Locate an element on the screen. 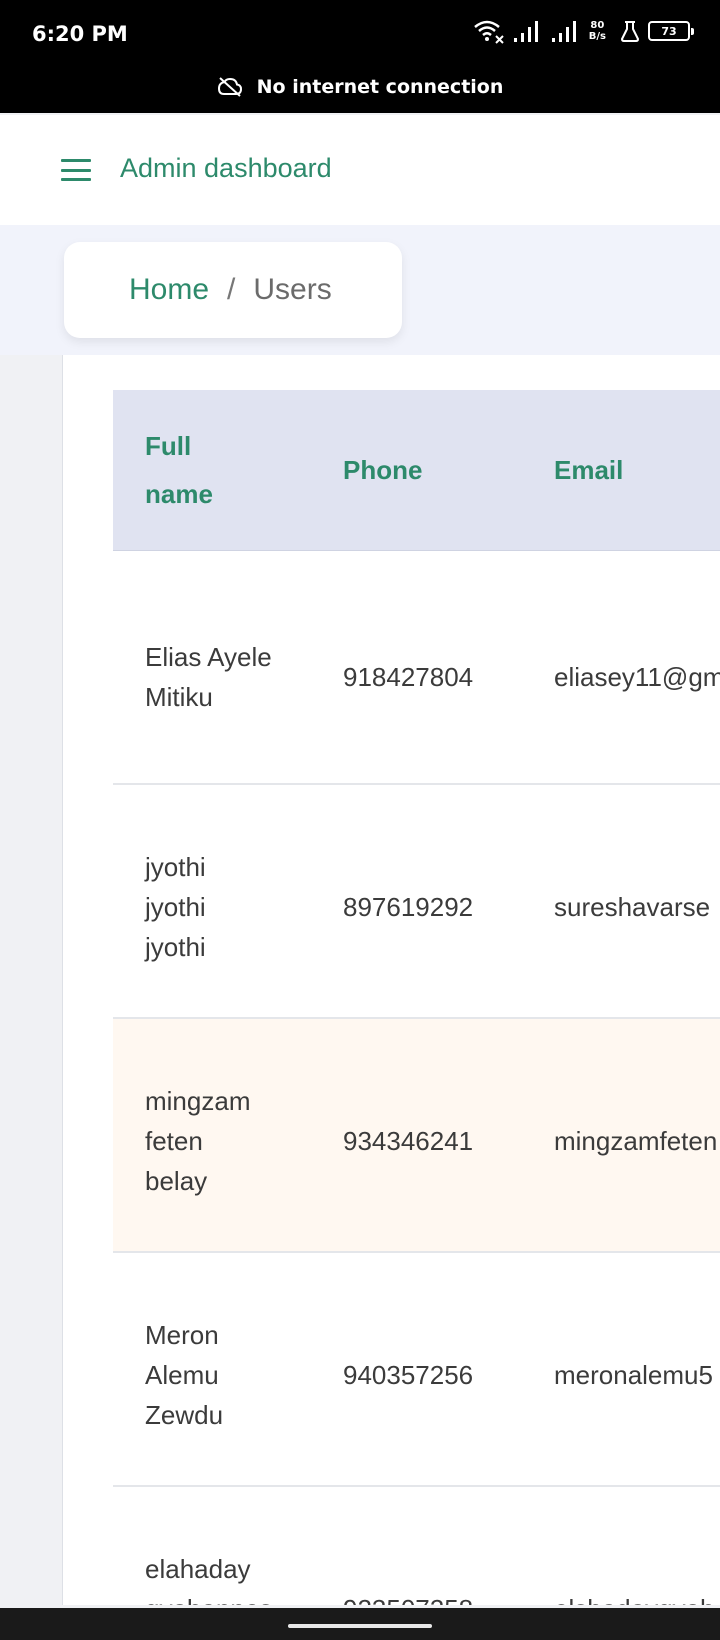 Image resolution: width=720 pixels, height=1640 pixels. connectivity-message: No internet connection is located at coordinates (380, 87).